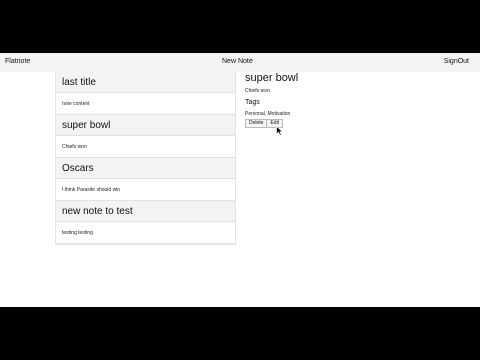 The width and height of the screenshot is (480, 360). I want to click on tags-list: Personal, Motivation, so click(268, 114).